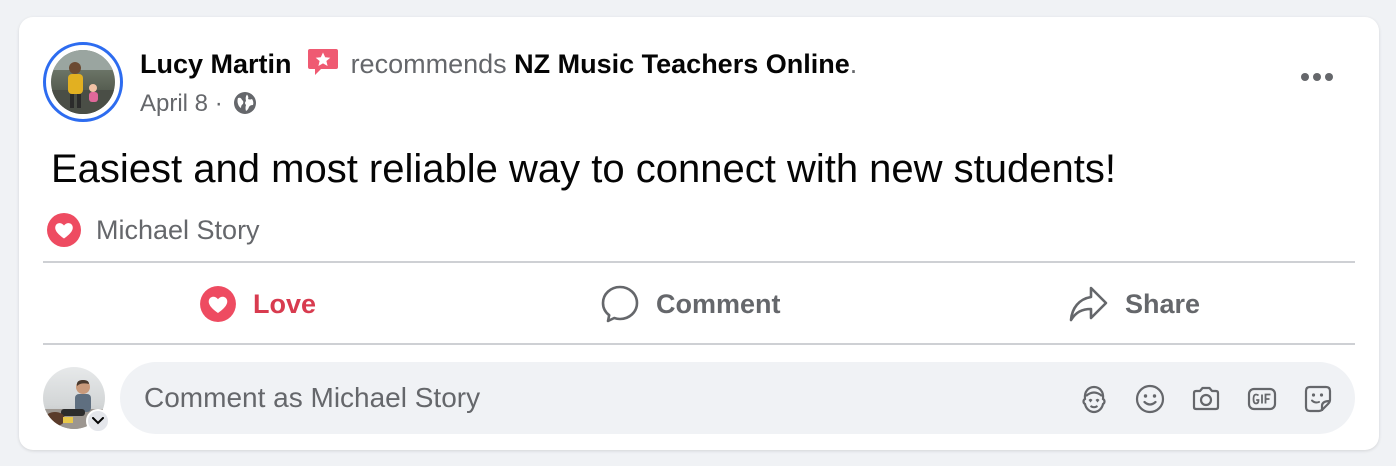 This screenshot has width=1396, height=466. What do you see at coordinates (325, 64) in the screenshot?
I see `recommendation-badge-icon` at bounding box center [325, 64].